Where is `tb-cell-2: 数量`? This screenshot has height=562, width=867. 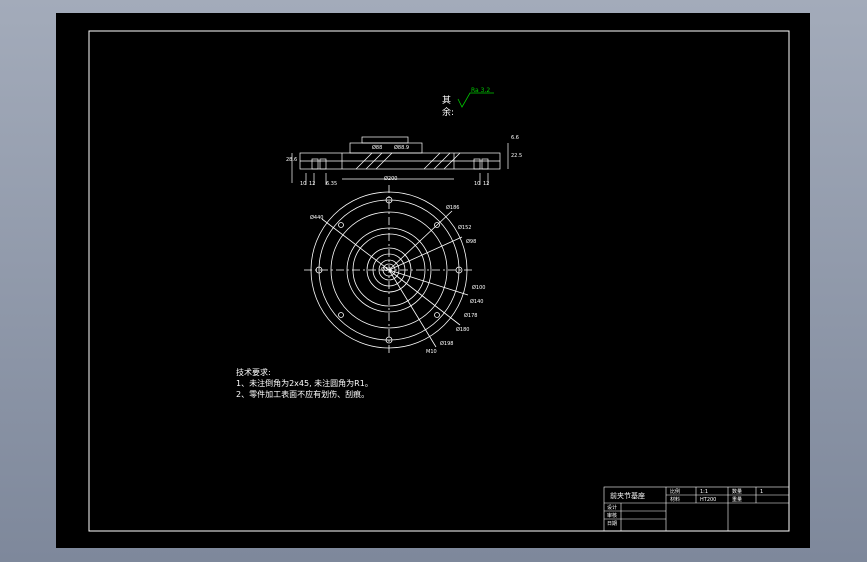
tb-cell-2: 数量 is located at coordinates (737, 492).